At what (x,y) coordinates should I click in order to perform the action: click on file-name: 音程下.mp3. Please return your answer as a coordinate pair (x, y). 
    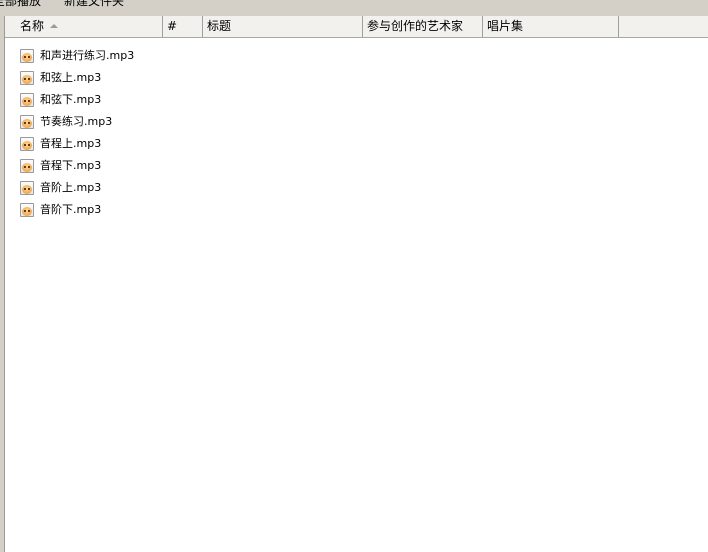
    Looking at the image, I should click on (71, 165).